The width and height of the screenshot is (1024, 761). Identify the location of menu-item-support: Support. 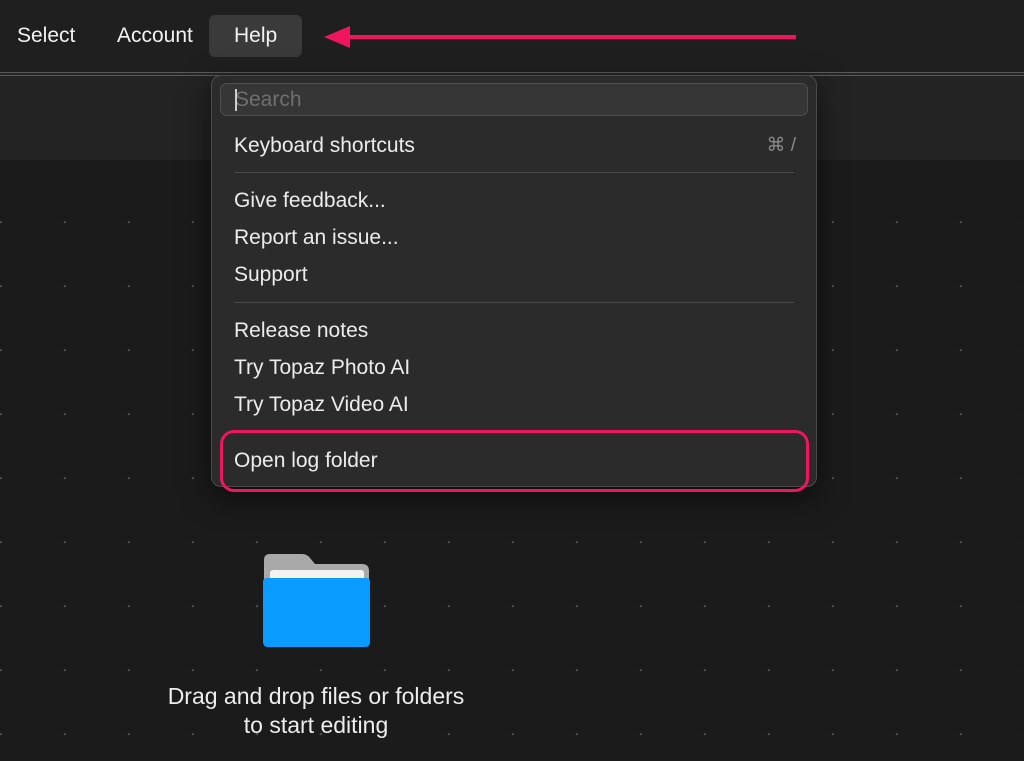
(514, 275).